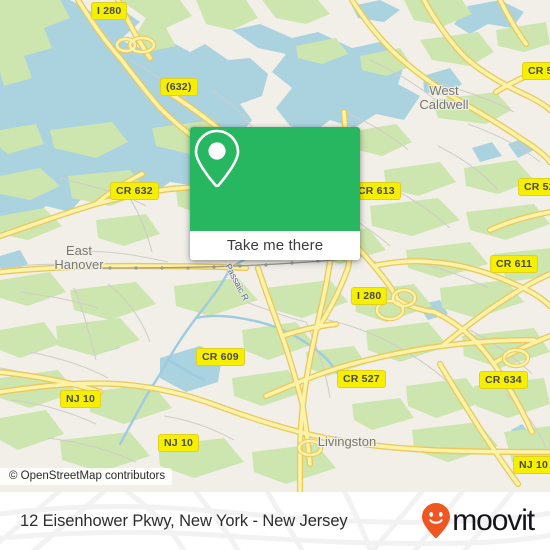 The width and height of the screenshot is (550, 550). I want to click on road-shield-cr632: CR 632, so click(134, 191).